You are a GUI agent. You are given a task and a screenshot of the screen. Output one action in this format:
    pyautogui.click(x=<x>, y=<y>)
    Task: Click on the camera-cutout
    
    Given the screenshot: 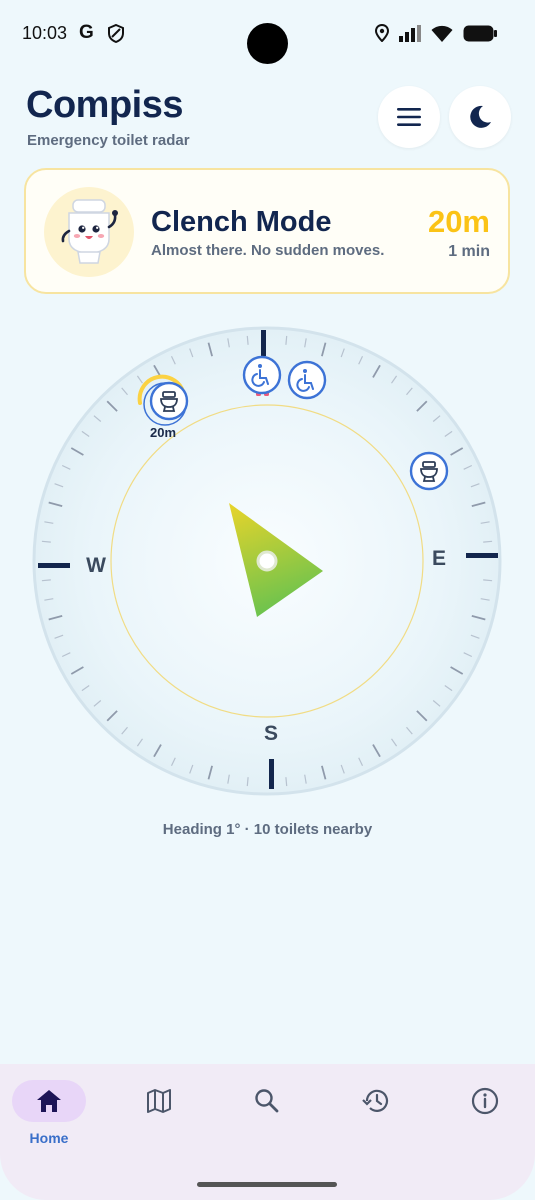 What is the action you would take?
    pyautogui.click(x=267, y=43)
    